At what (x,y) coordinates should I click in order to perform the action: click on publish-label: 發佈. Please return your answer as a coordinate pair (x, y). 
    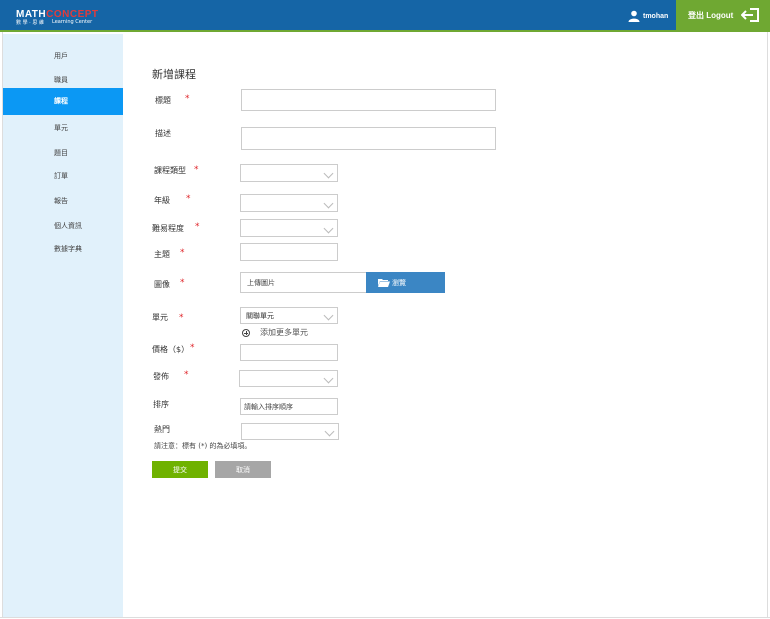
    Looking at the image, I should click on (161, 376).